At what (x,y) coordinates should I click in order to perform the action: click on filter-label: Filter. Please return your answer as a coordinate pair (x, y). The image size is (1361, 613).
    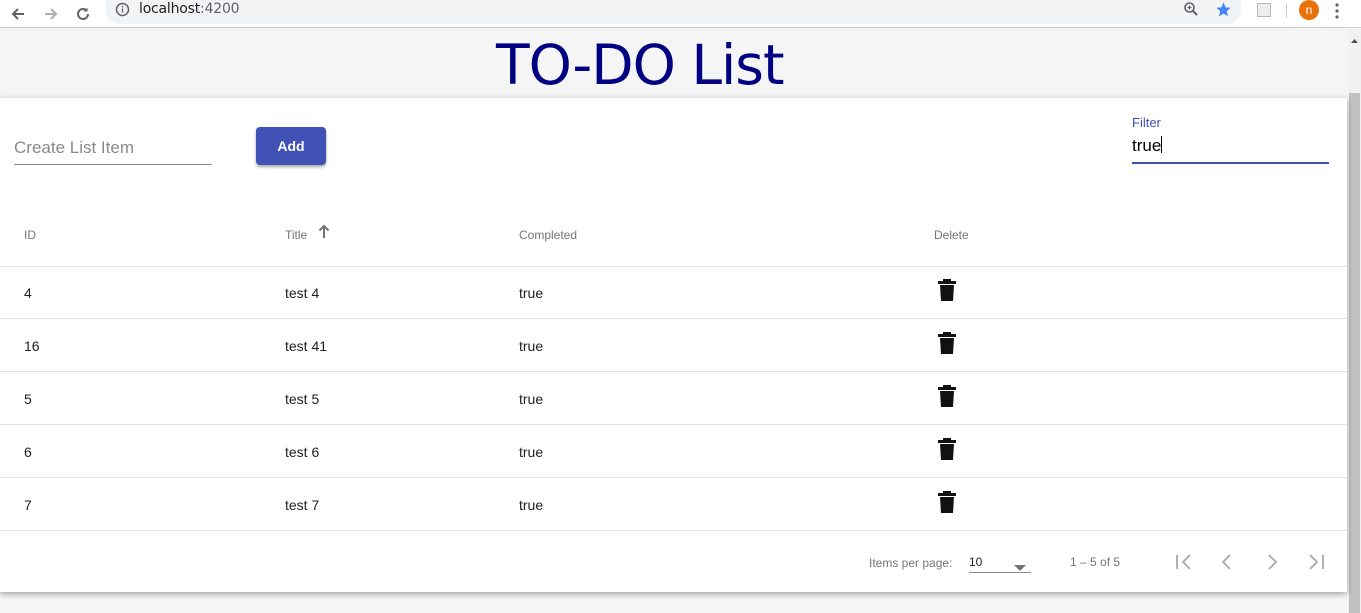
    Looking at the image, I should click on (1146, 122).